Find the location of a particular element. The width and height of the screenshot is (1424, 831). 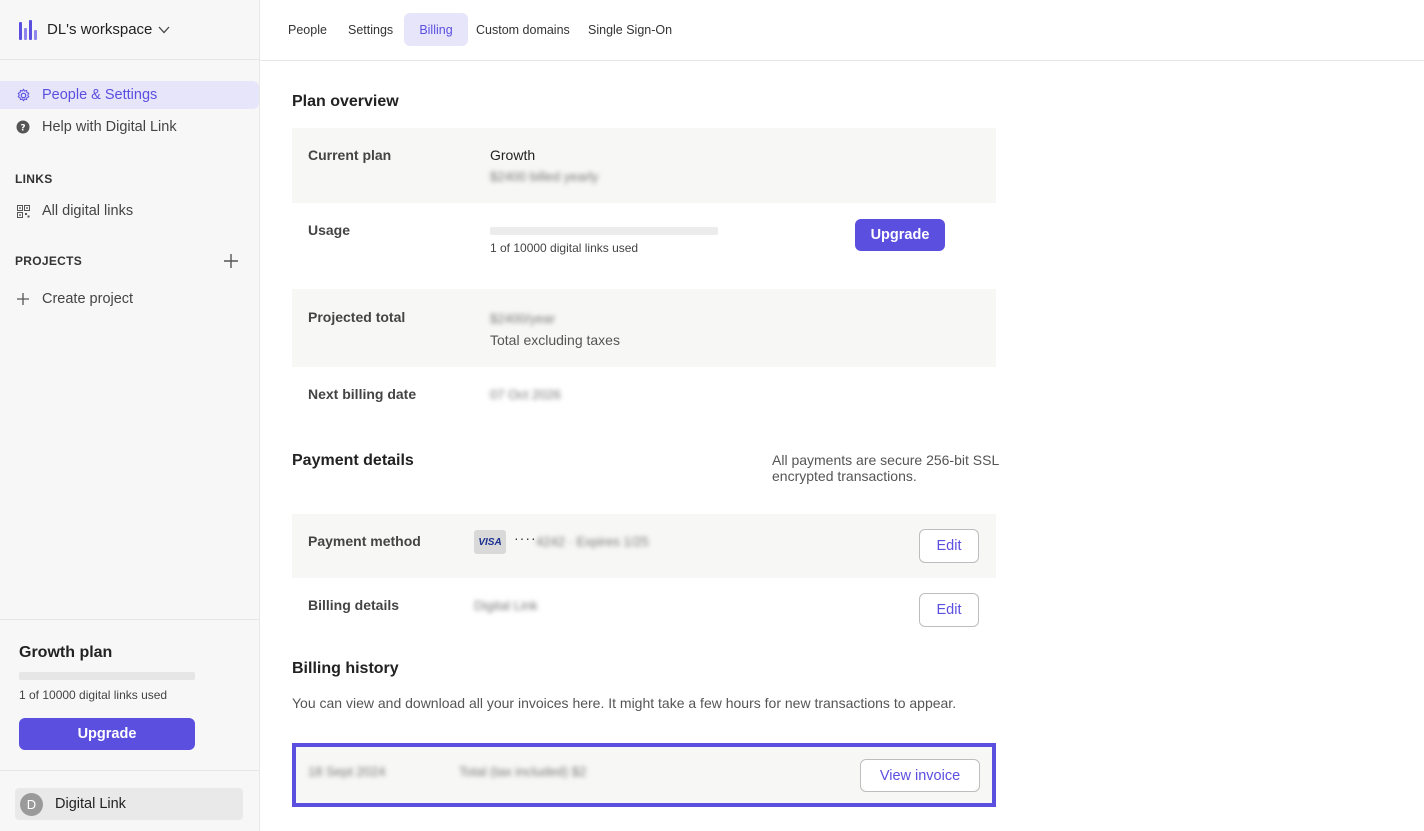

edit-billing-details-button: Edit is located at coordinates (949, 610).